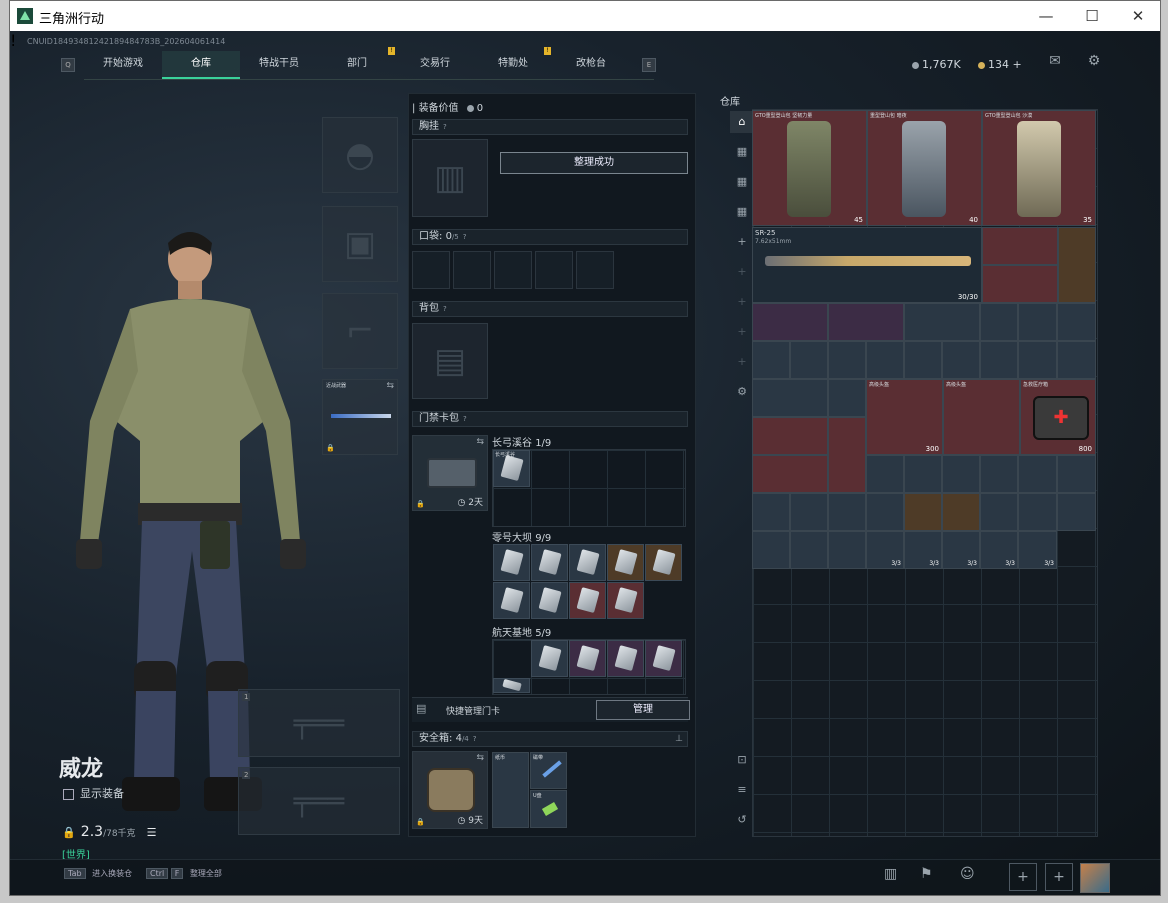 This screenshot has height=903, width=1168. What do you see at coordinates (510, 790) in the screenshot?
I see `safebox-item-cash: 纸币` at bounding box center [510, 790].